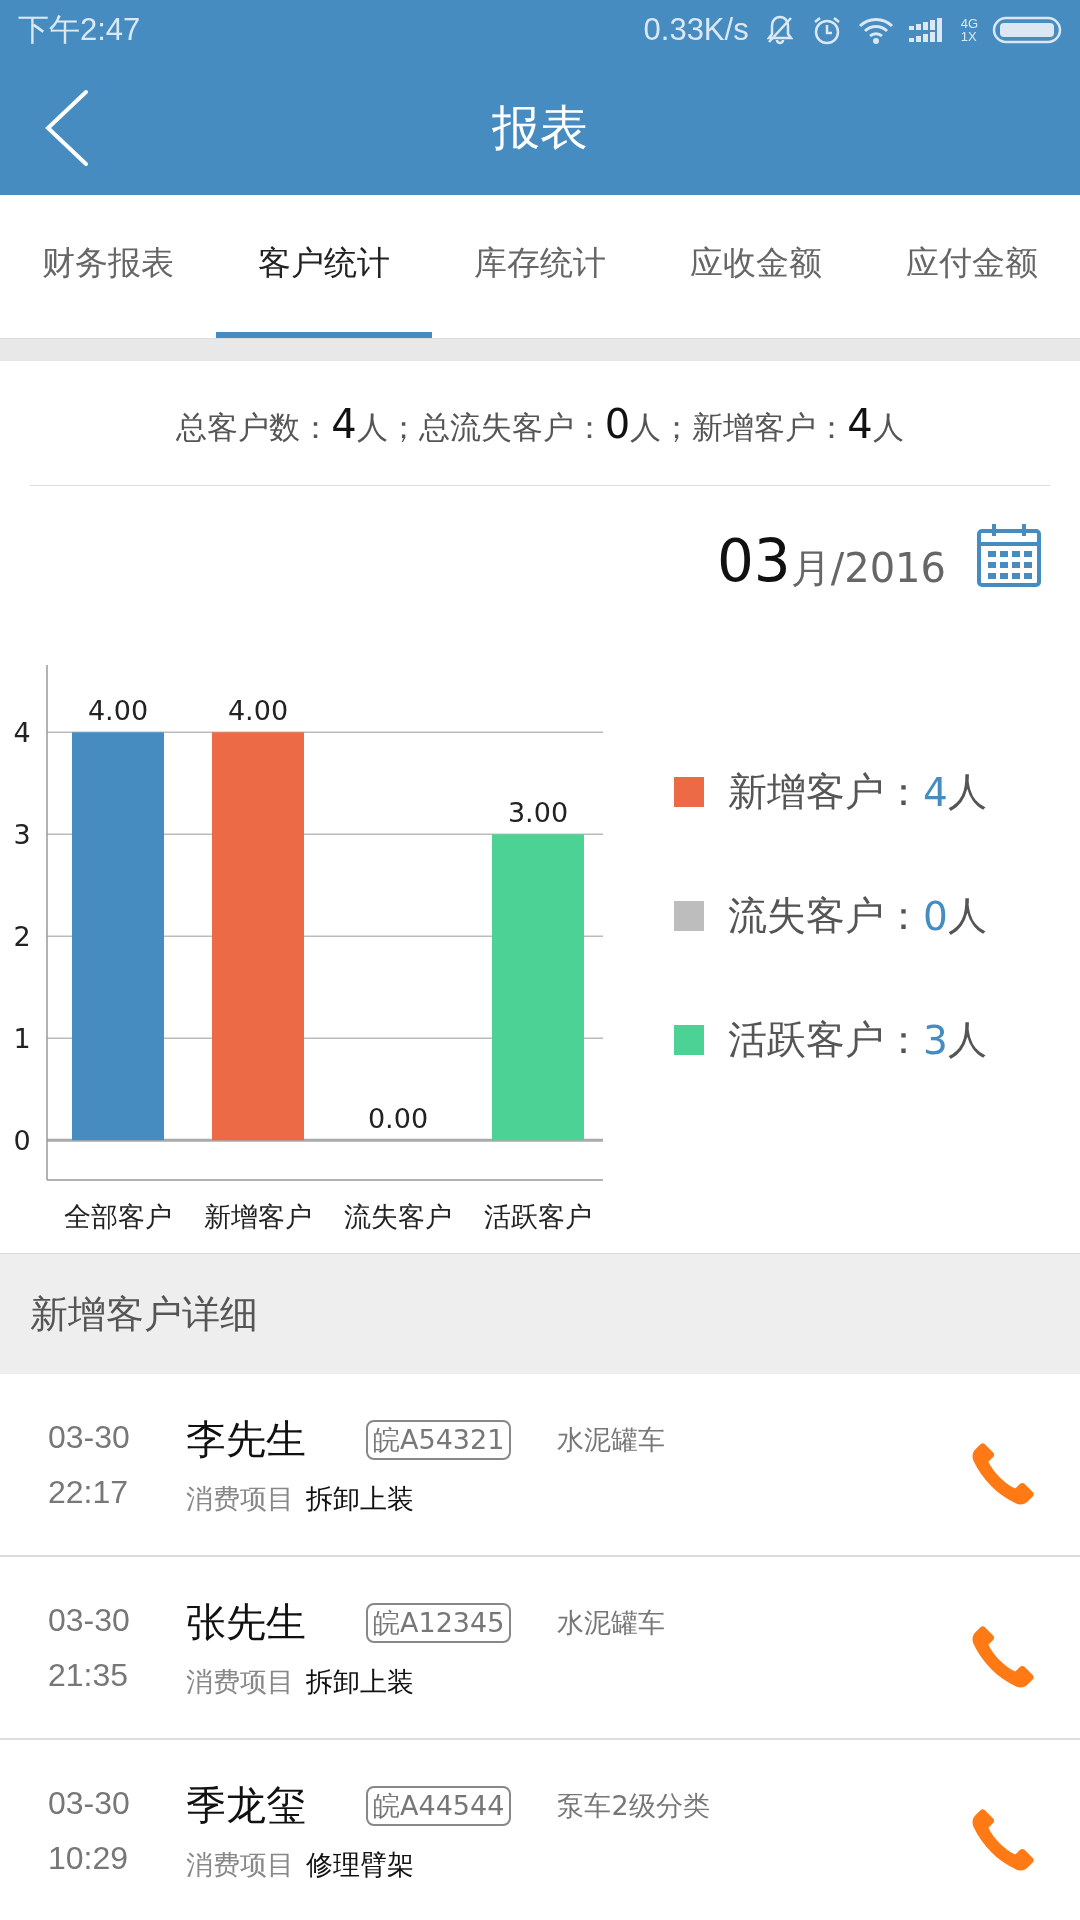  Describe the element at coordinates (439, 1622) in the screenshot. I see `plate-tag: 皖A12345` at that location.